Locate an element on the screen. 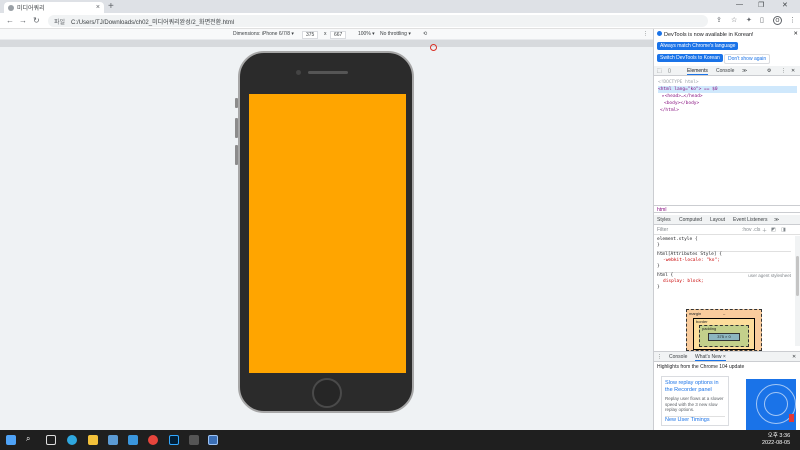 Image resolution: width=800 pixels, height=450 pixels. windows-taskbar: ⌕ 오후 3:36 2022-08-05 is located at coordinates (400, 440).